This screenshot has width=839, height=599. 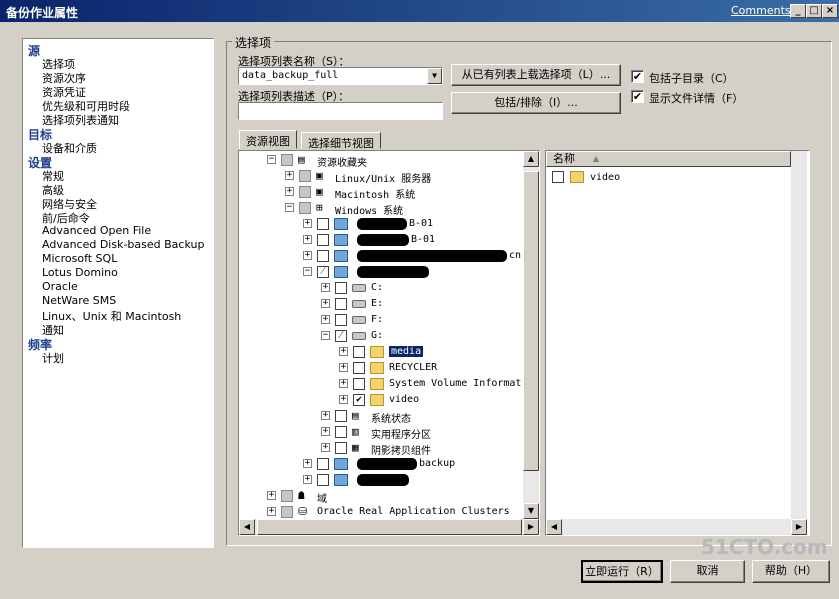 I want to click on tree-node: + F:, so click(x=384, y=320).